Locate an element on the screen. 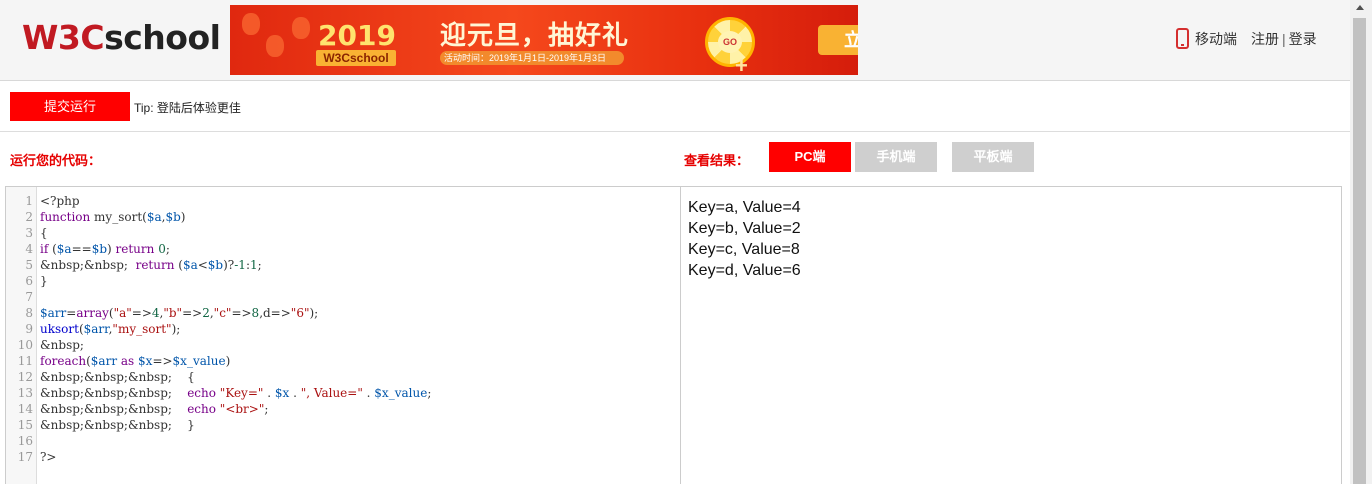 This screenshot has width=1372, height=484. line-number: 11 is located at coordinates (25, 361).